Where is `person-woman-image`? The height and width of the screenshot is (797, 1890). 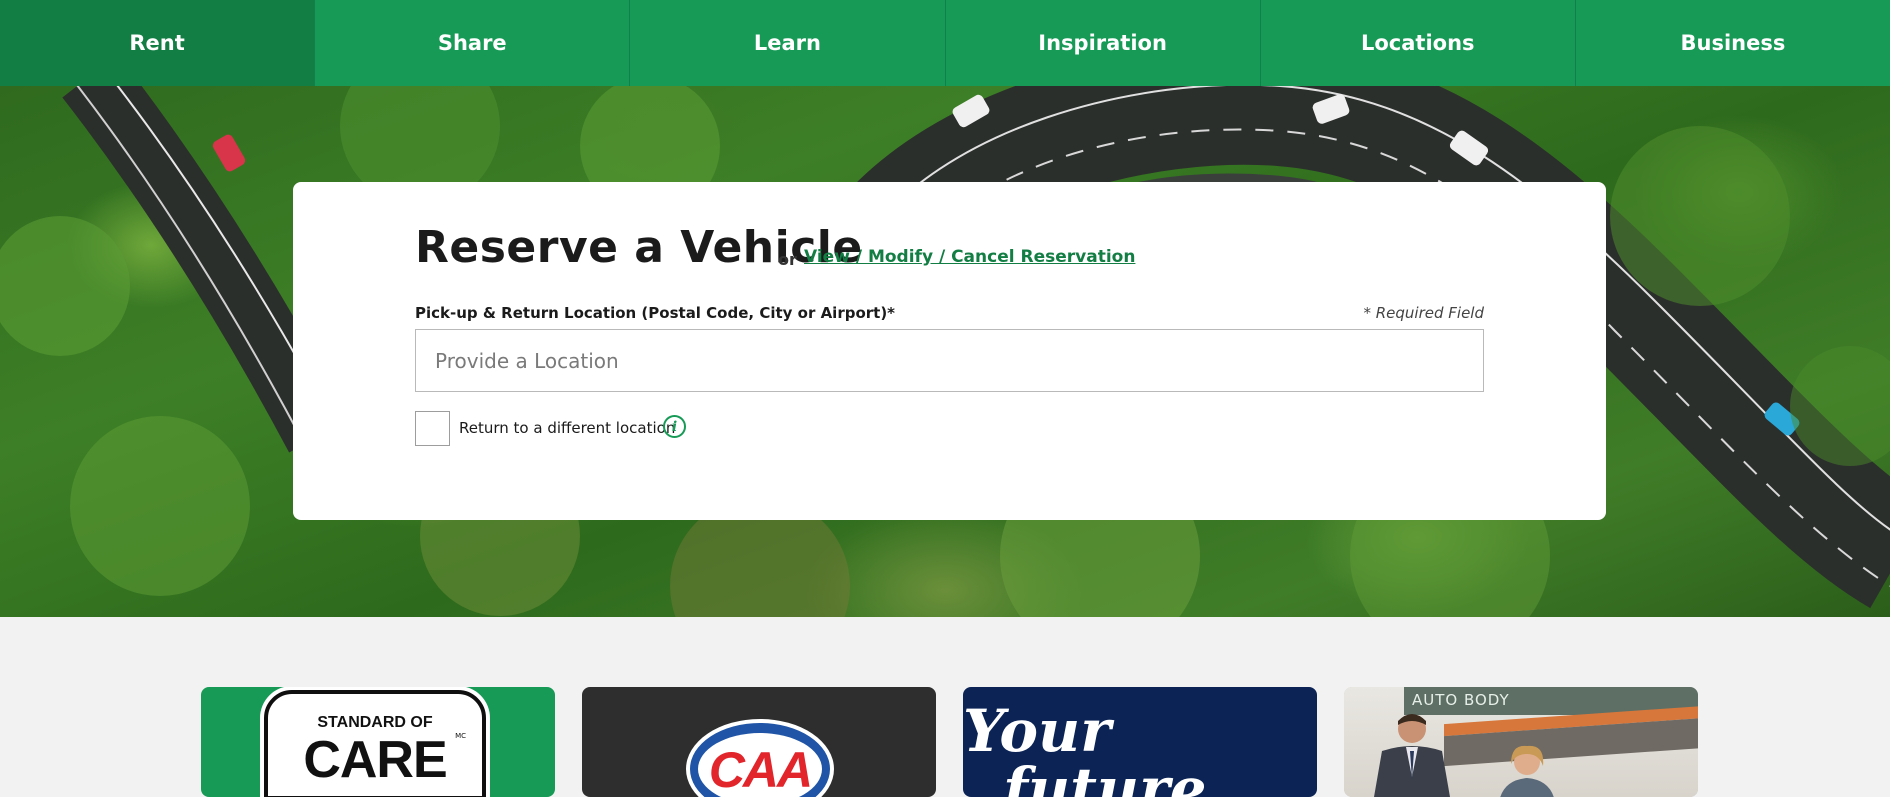
person-woman-image is located at coordinates (1527, 771).